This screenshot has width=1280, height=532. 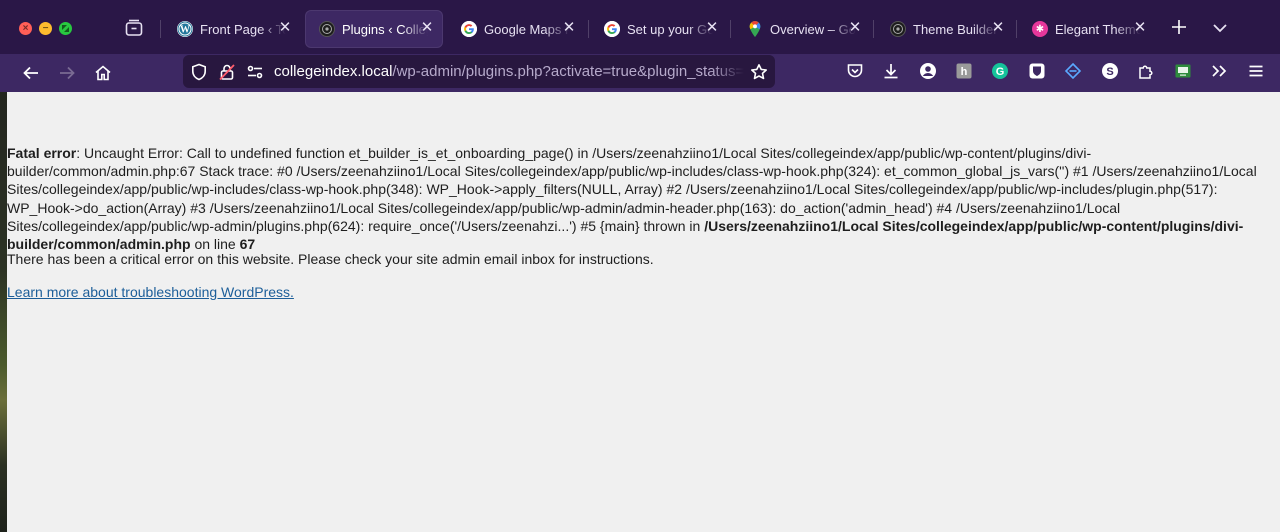 I want to click on maps-pin-icon, so click(x=755, y=29).